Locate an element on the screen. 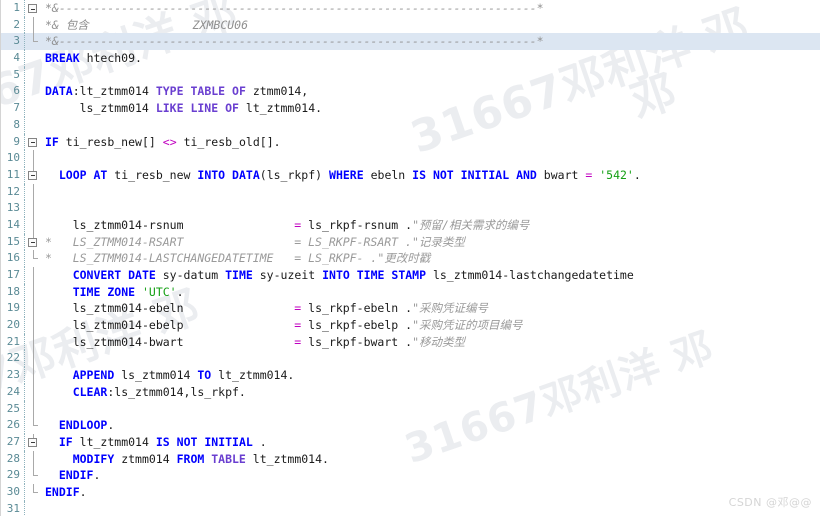  line-number: 1 is located at coordinates (13, 8).